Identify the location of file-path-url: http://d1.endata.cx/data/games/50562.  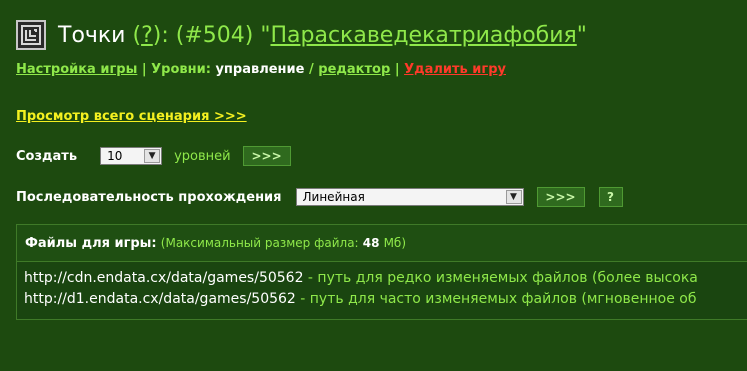
(160, 299).